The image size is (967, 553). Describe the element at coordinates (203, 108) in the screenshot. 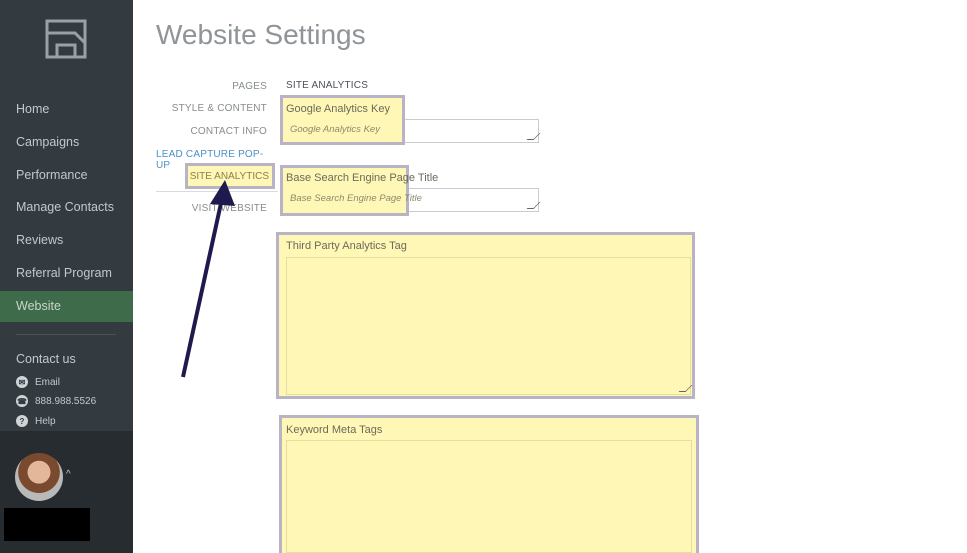

I see `subnav-style-content: STYLE & CONTENT` at that location.